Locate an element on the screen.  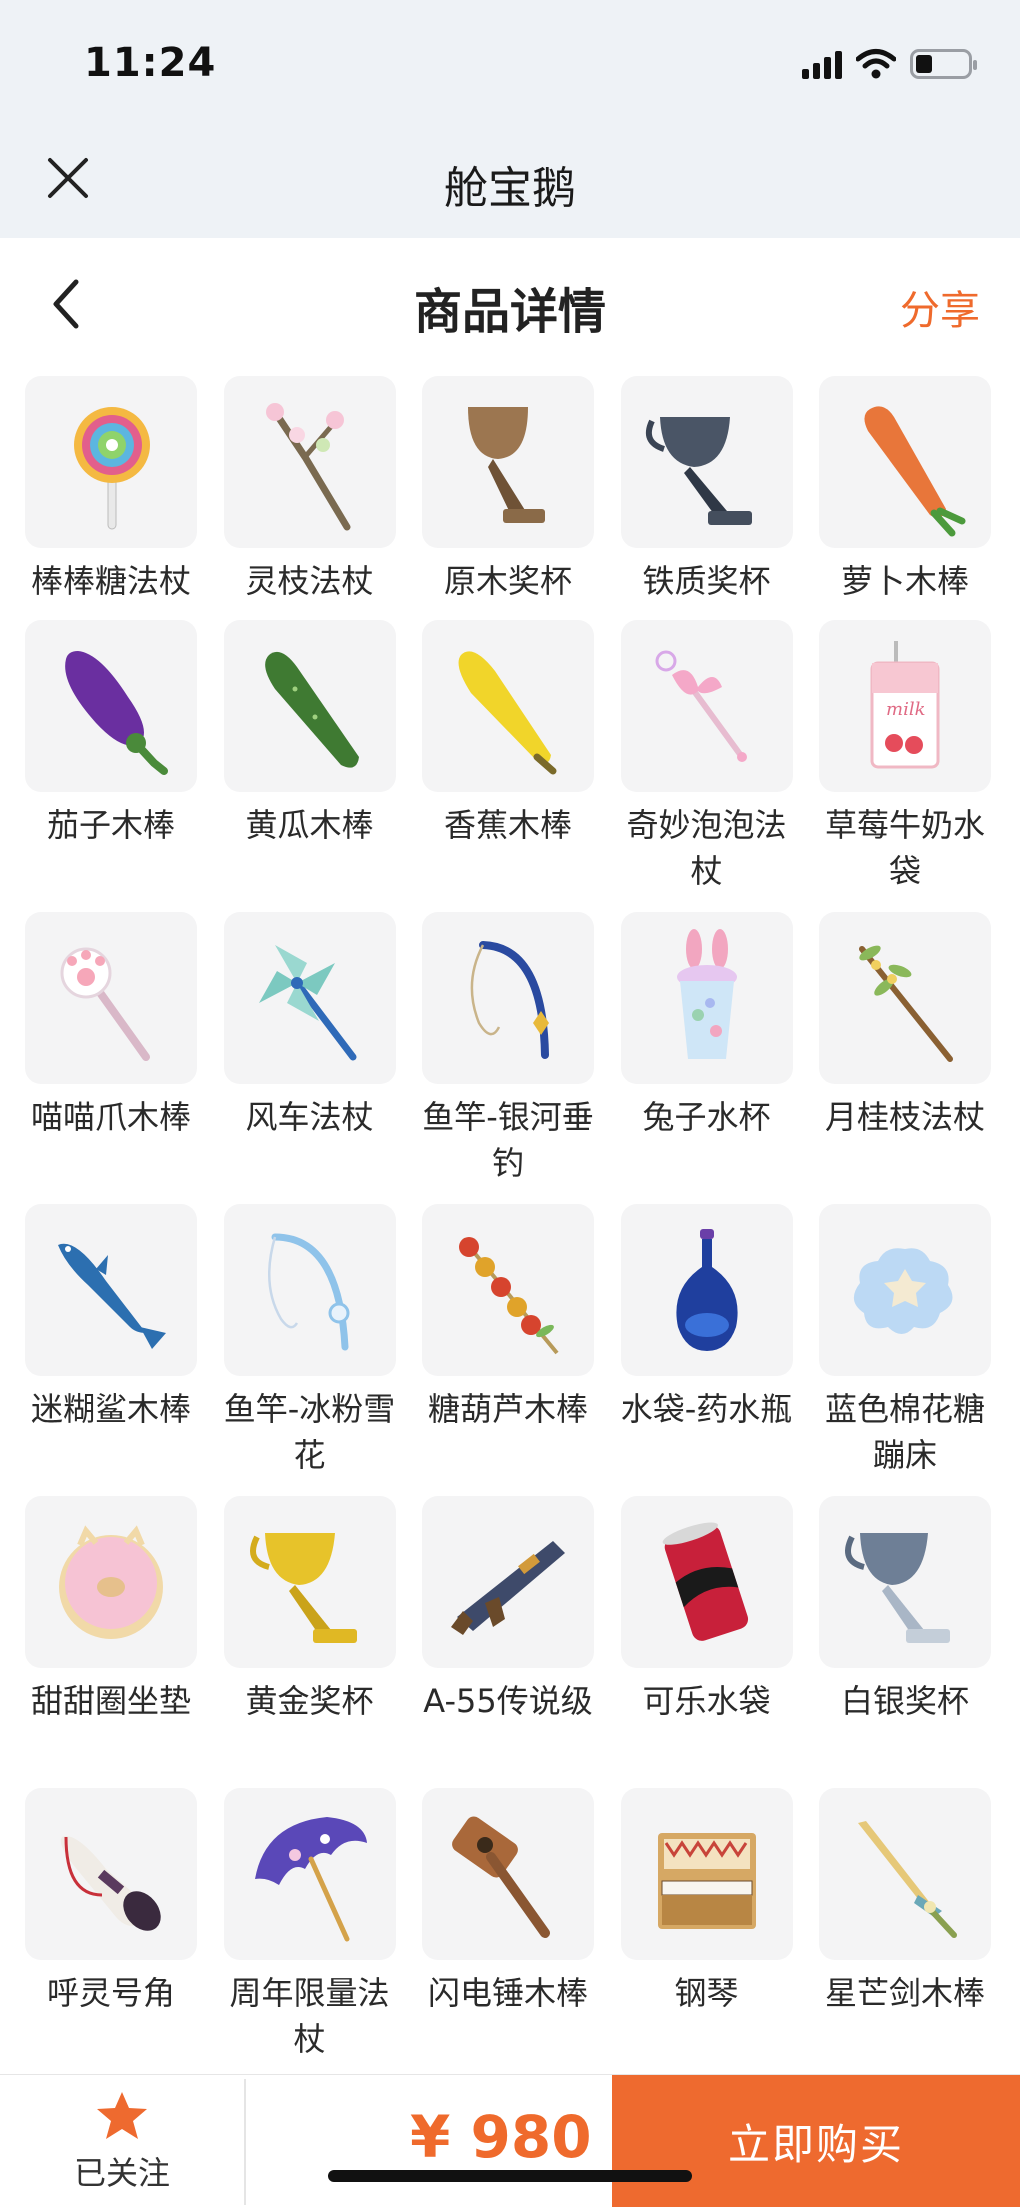
grid-item: 灵枝法杖 is located at coordinates (310, 498).